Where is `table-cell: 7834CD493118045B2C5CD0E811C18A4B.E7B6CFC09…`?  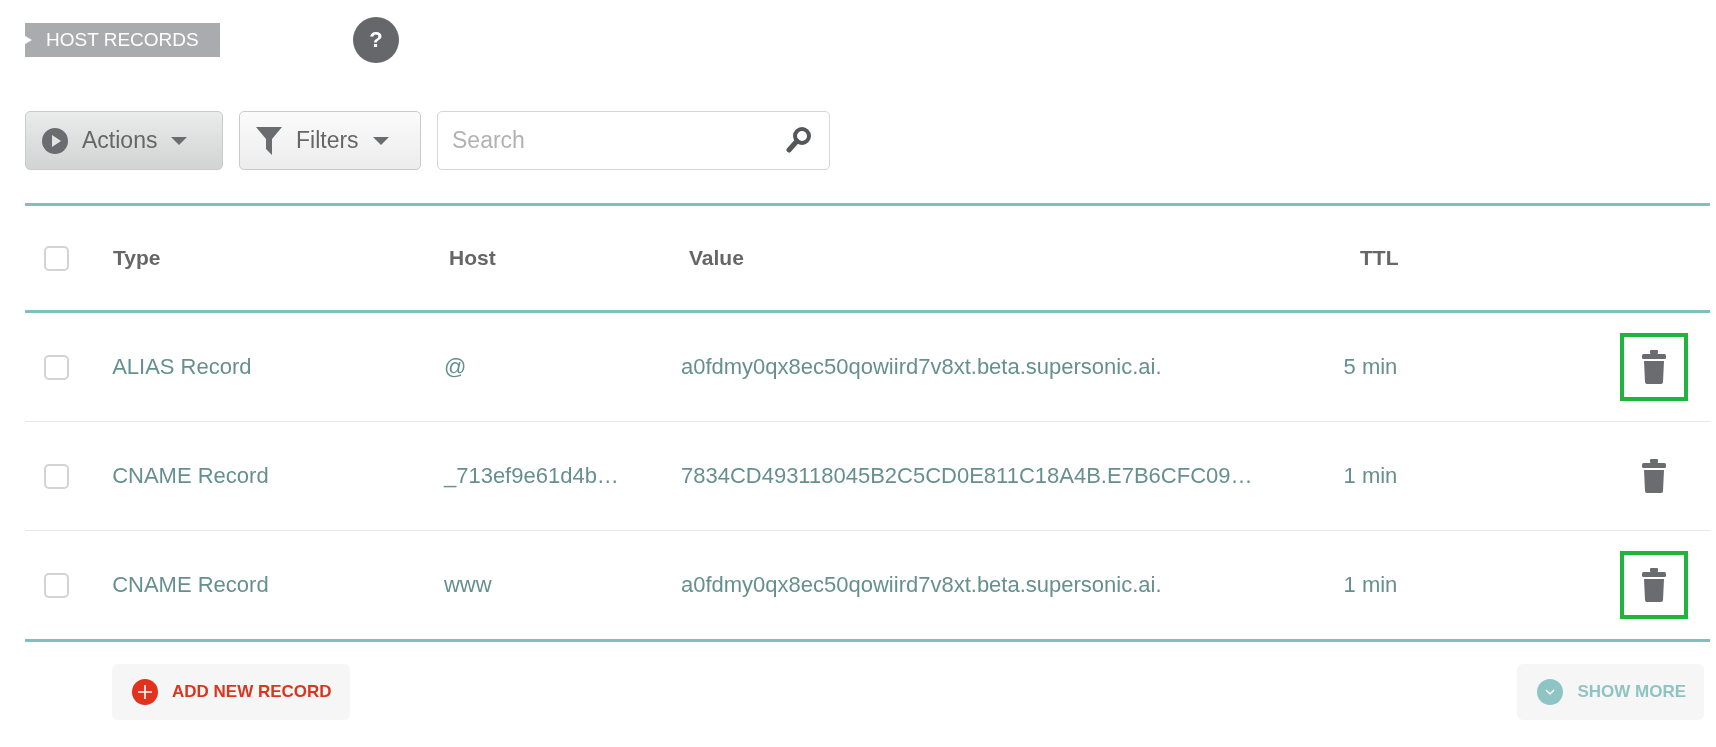
table-cell: 7834CD493118045B2C5CD0E811C18A4B.E7B6CFC09… is located at coordinates (966, 475).